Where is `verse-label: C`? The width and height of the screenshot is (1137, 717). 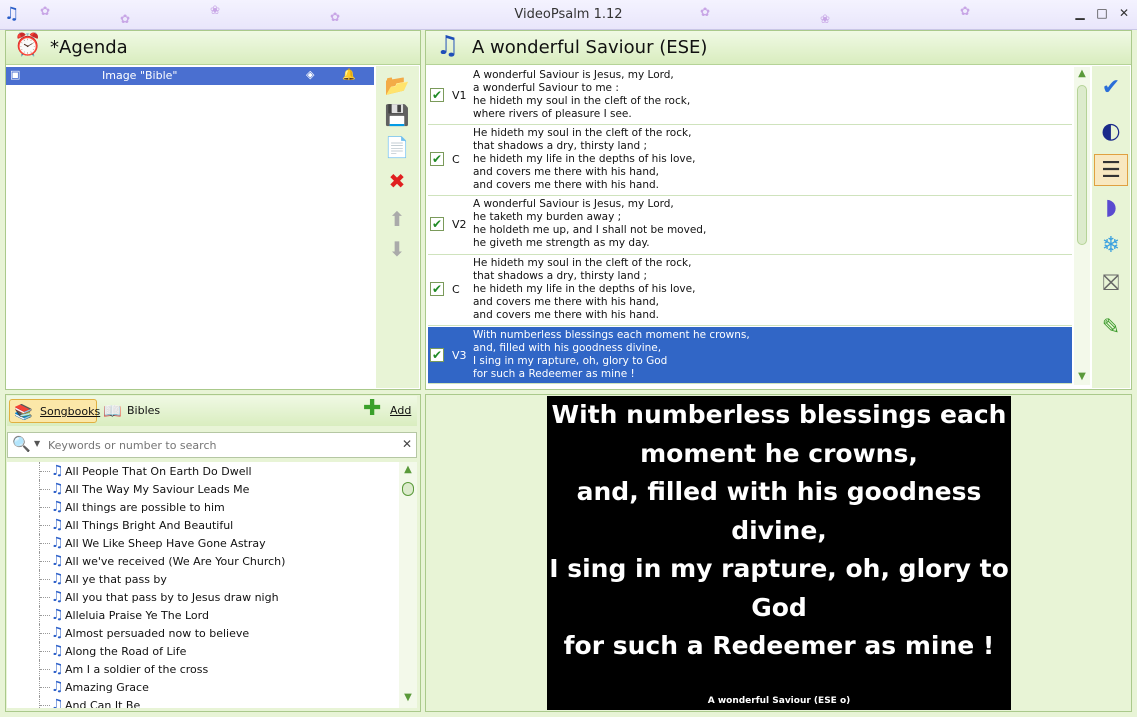
verse-label: C is located at coordinates (456, 289).